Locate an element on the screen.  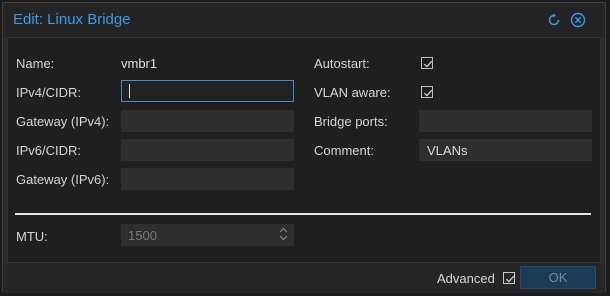
dialog-footer: Advanced OK is located at coordinates (304, 278).